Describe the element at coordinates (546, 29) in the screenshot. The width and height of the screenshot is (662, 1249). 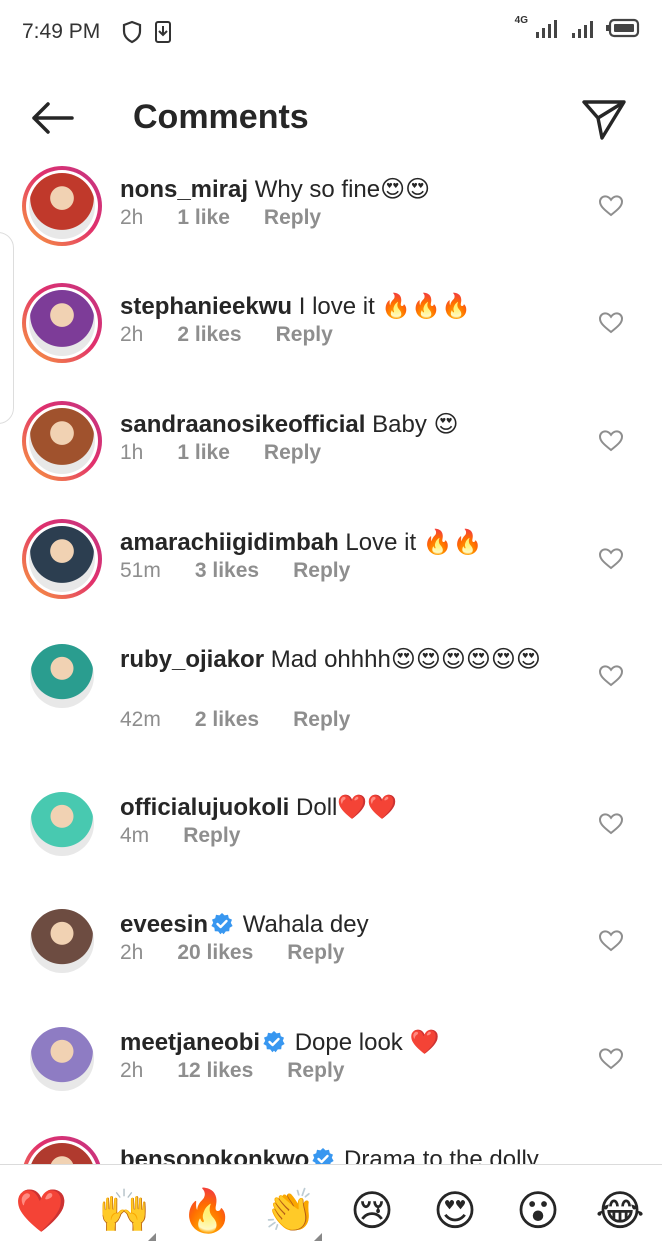
I see `signal-icon` at that location.